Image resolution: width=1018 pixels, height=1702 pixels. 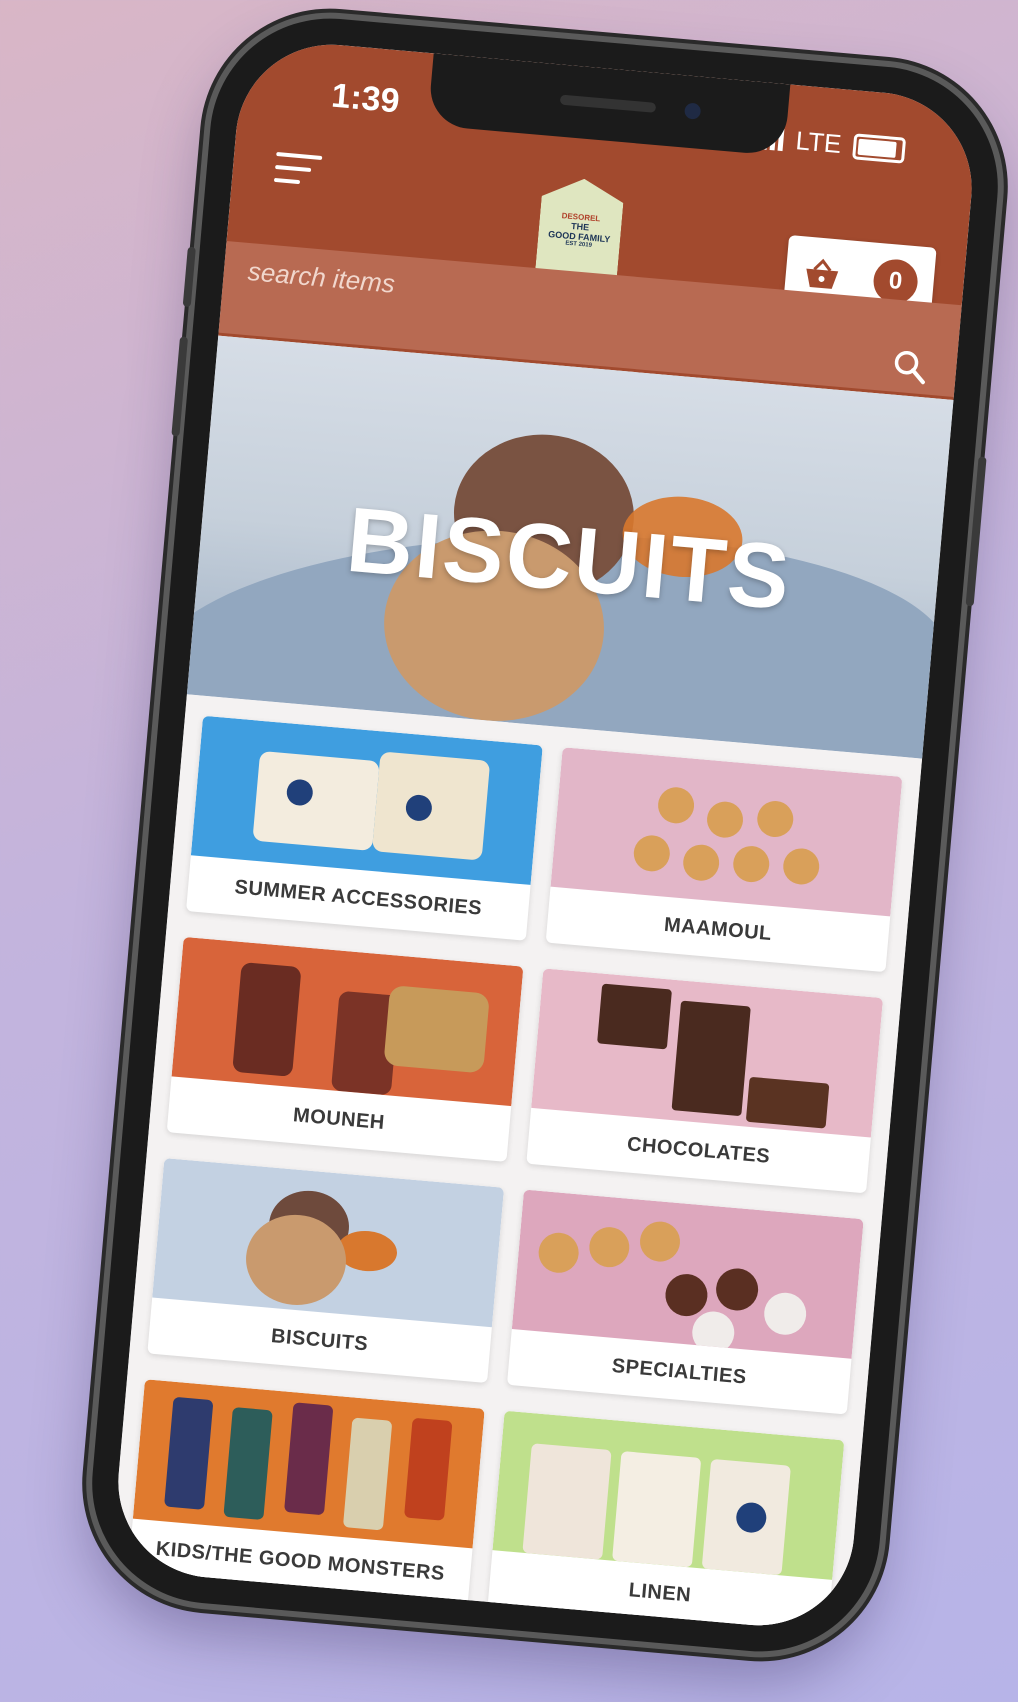 I want to click on category-card: LINEN, so click(x=666, y=1522).